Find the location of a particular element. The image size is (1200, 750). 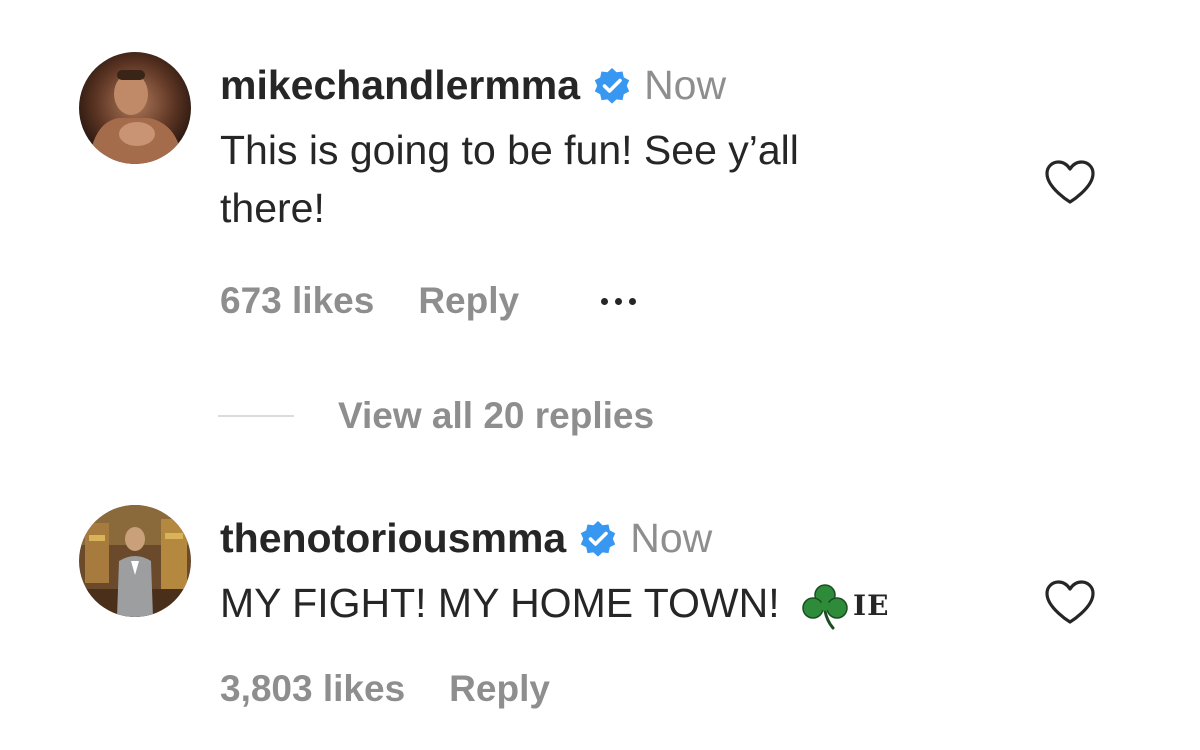

shamrock-icon is located at coordinates (825, 607).